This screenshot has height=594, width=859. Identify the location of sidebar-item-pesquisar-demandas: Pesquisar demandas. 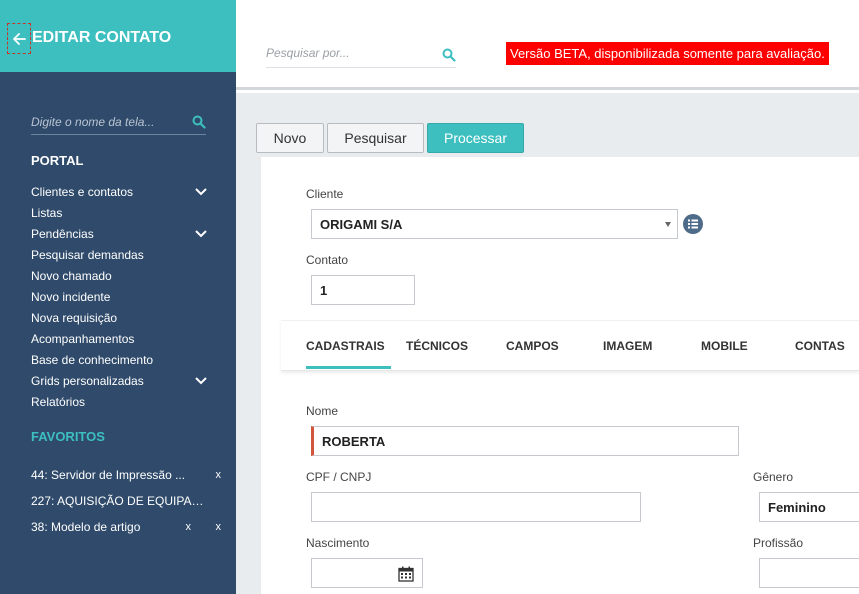
(121, 255).